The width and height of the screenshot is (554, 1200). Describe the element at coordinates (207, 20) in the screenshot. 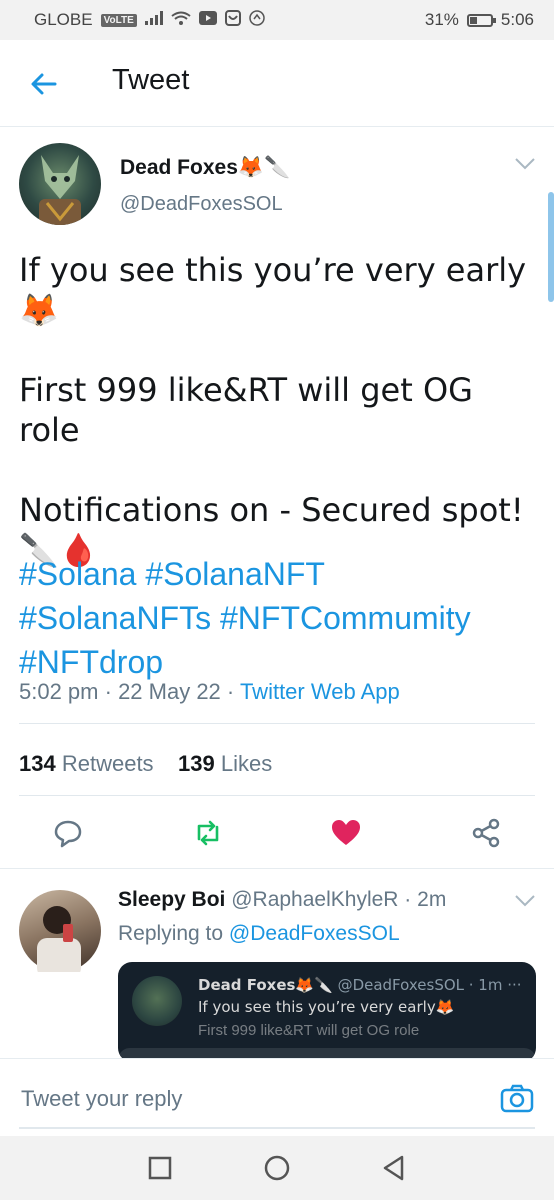

I see `youtube-icon` at that location.